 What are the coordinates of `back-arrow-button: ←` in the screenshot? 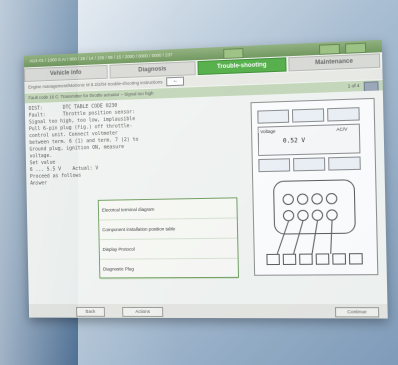 It's located at (175, 81).